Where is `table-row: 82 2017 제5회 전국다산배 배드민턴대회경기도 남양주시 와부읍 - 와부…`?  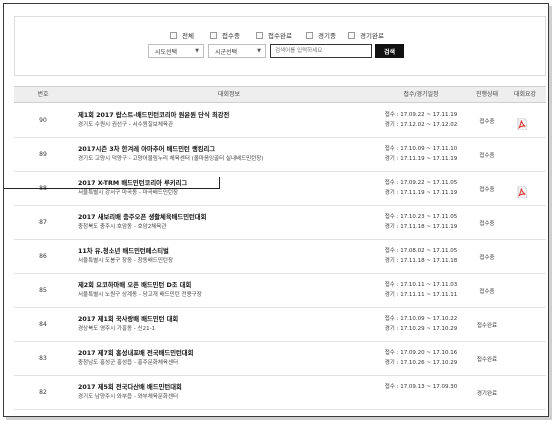 table-row: 82 2017 제5회 전국다산배 배드민턴대회경기도 남양주시 와부읍 - 와부… is located at coordinates (280, 393).